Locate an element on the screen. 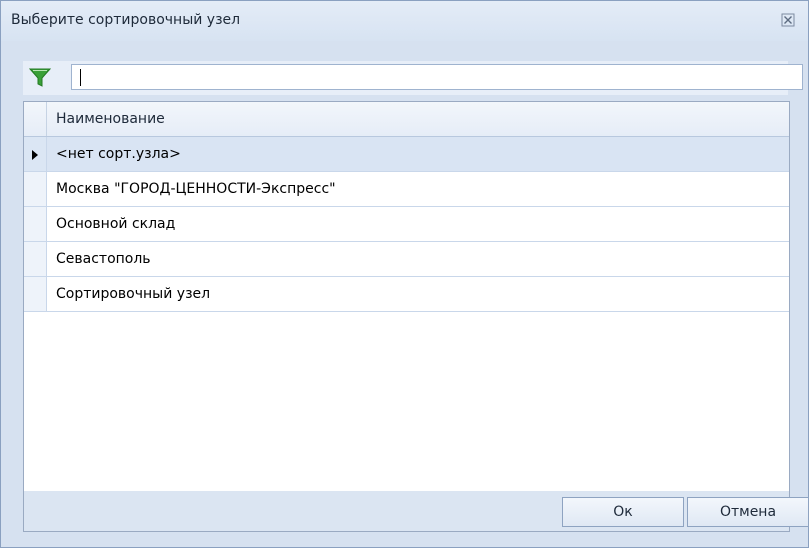  row-cell-name: Сортировочный узел is located at coordinates (133, 294).